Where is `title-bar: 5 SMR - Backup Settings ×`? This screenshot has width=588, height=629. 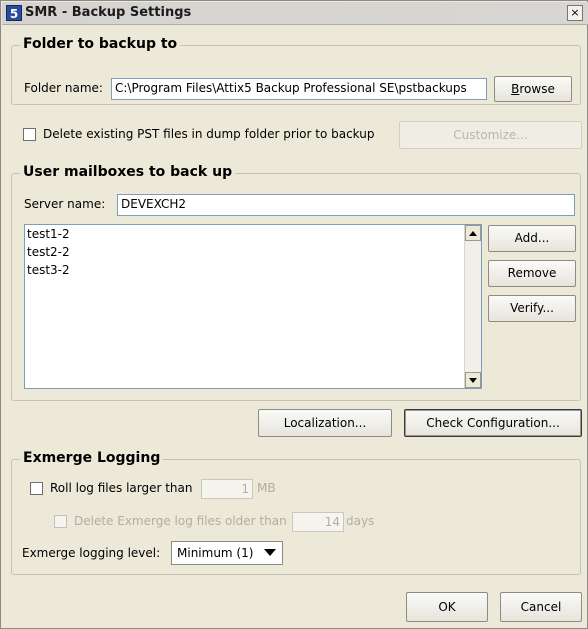 title-bar: 5 SMR - Backup Settings × is located at coordinates (295, 13).